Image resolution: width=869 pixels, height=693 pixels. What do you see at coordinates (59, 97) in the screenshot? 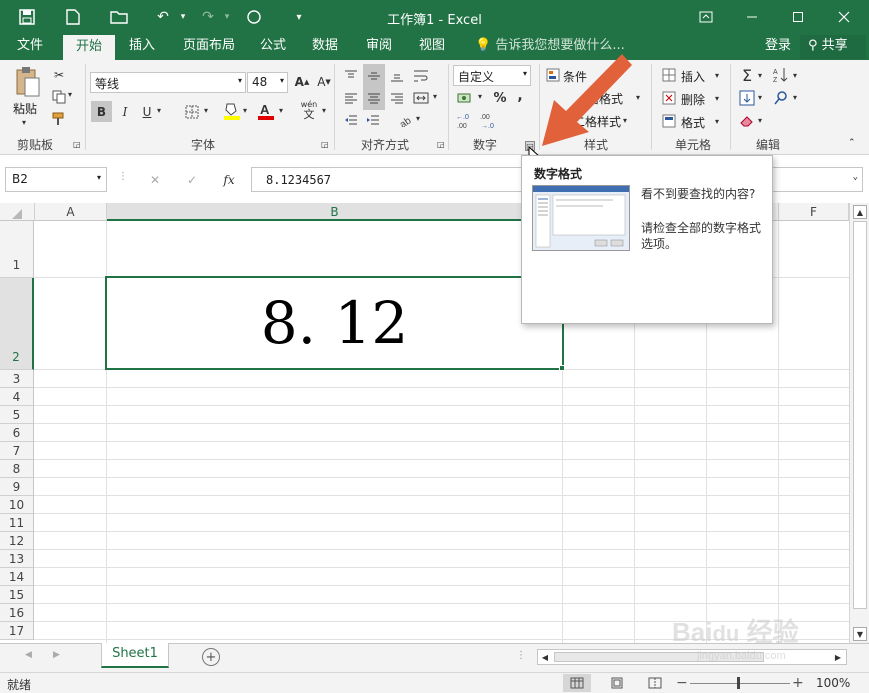
I see `copy-icon` at bounding box center [59, 97].